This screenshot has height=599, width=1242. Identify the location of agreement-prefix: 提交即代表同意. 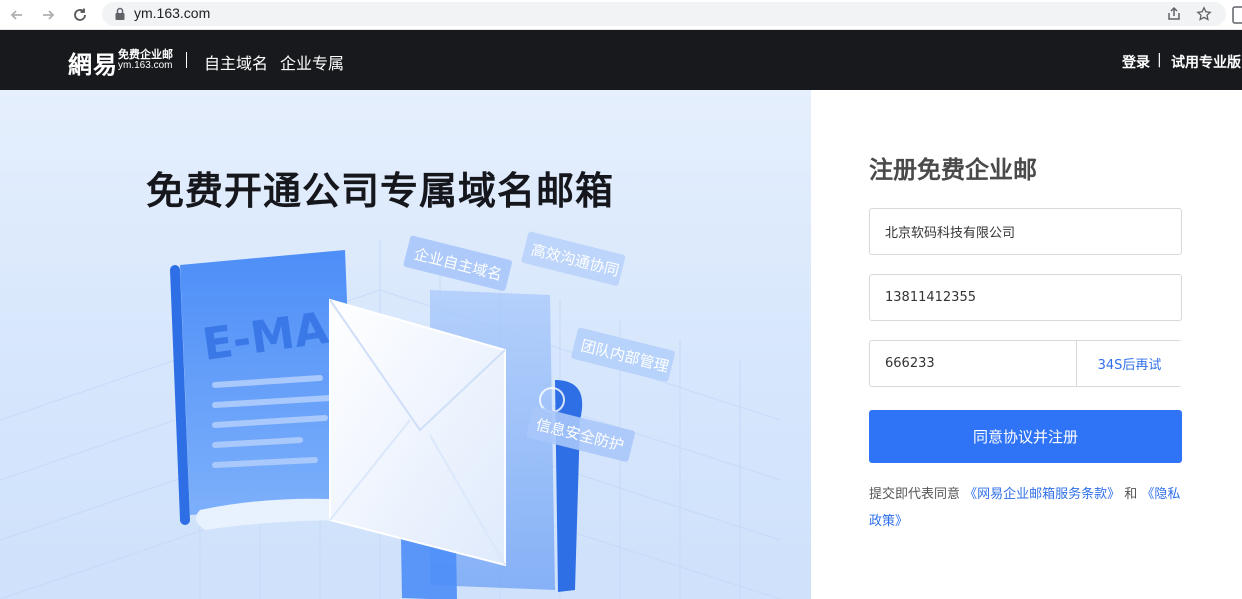
(917, 494).